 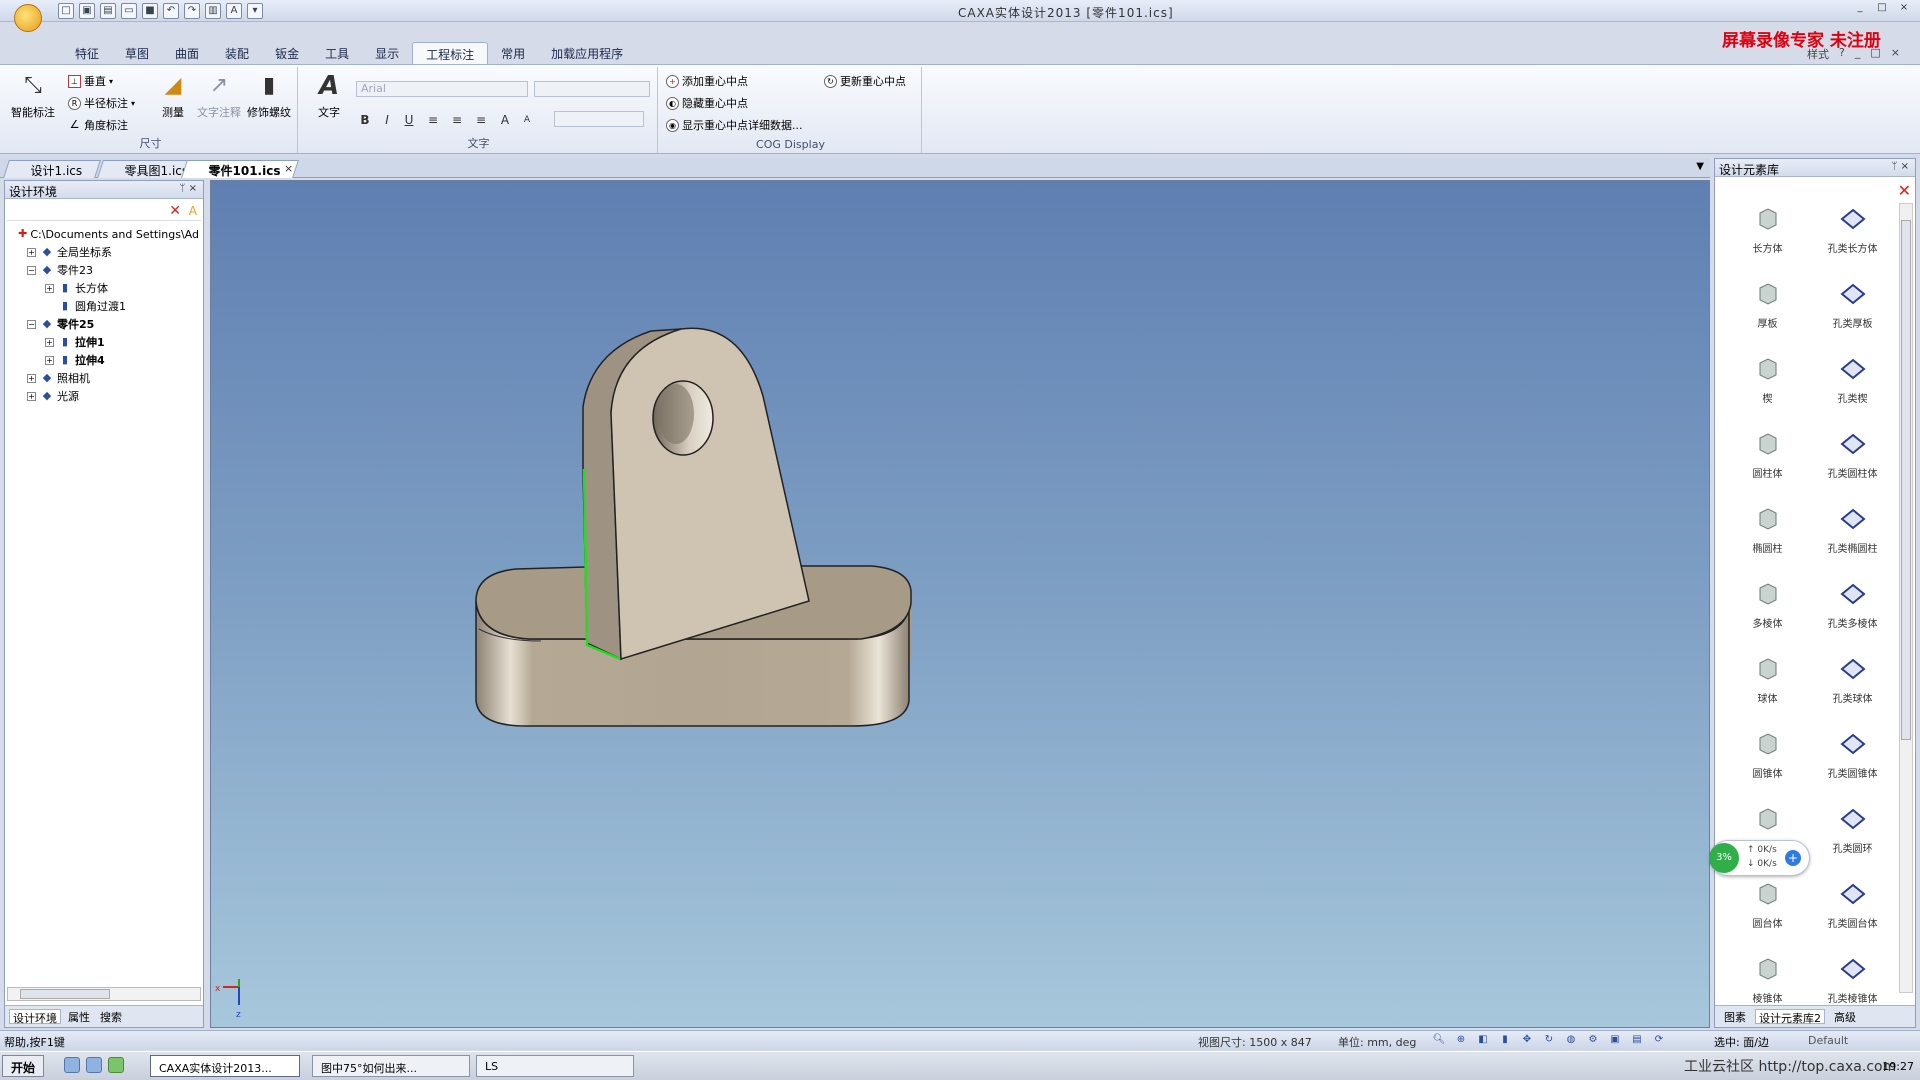 What do you see at coordinates (104, 252) in the screenshot?
I see `tree-item: + ◆ 全局坐标系` at bounding box center [104, 252].